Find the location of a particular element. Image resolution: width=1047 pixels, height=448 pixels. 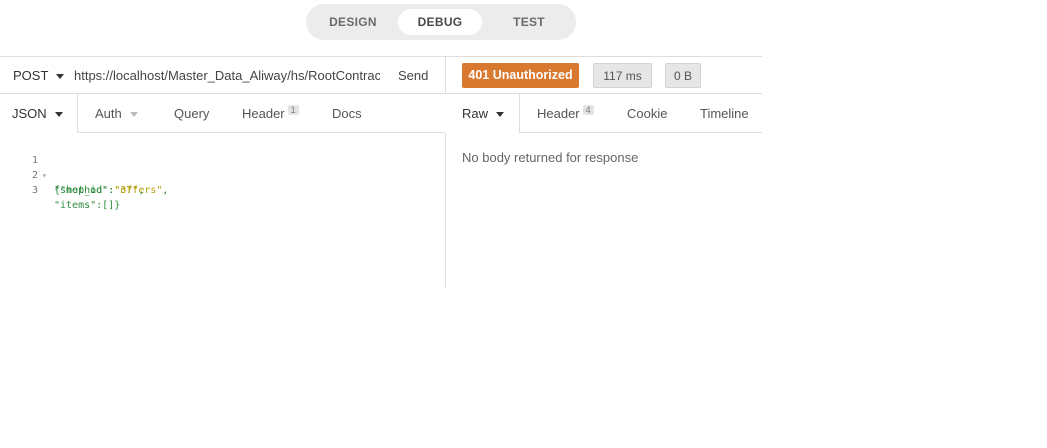

code-line: 3 "items":[]} is located at coordinates (60, 189).